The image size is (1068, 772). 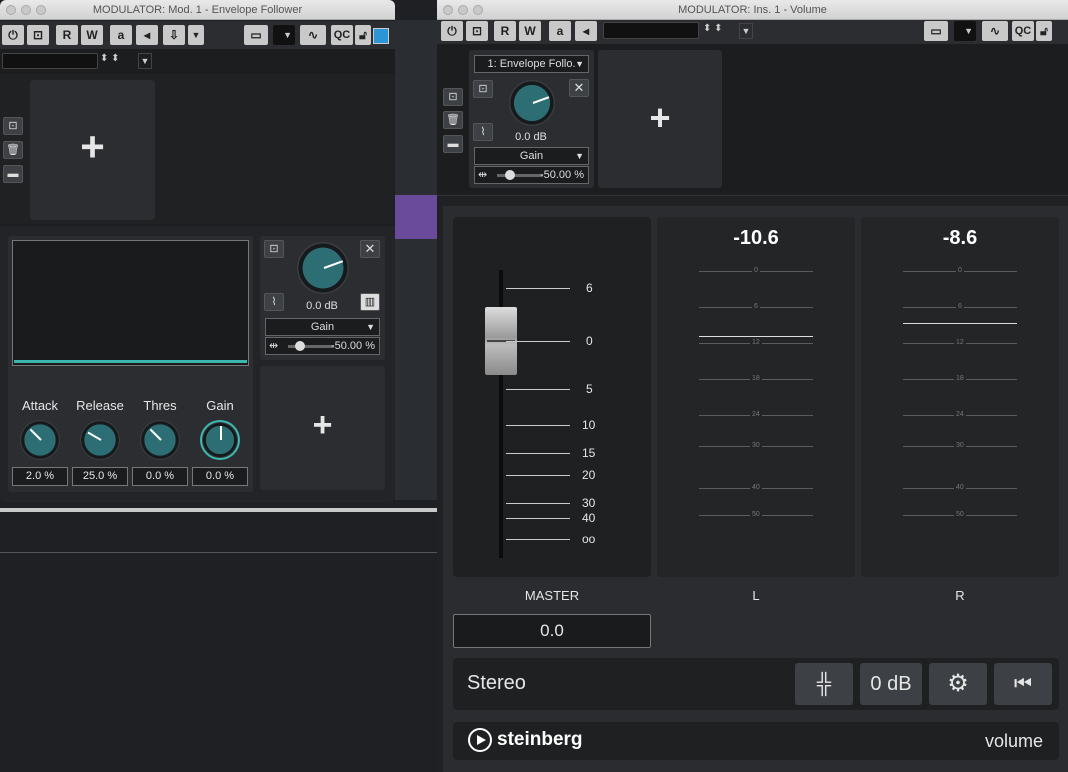 What do you see at coordinates (381, 36) in the screenshot?
I see `color-swatch` at bounding box center [381, 36].